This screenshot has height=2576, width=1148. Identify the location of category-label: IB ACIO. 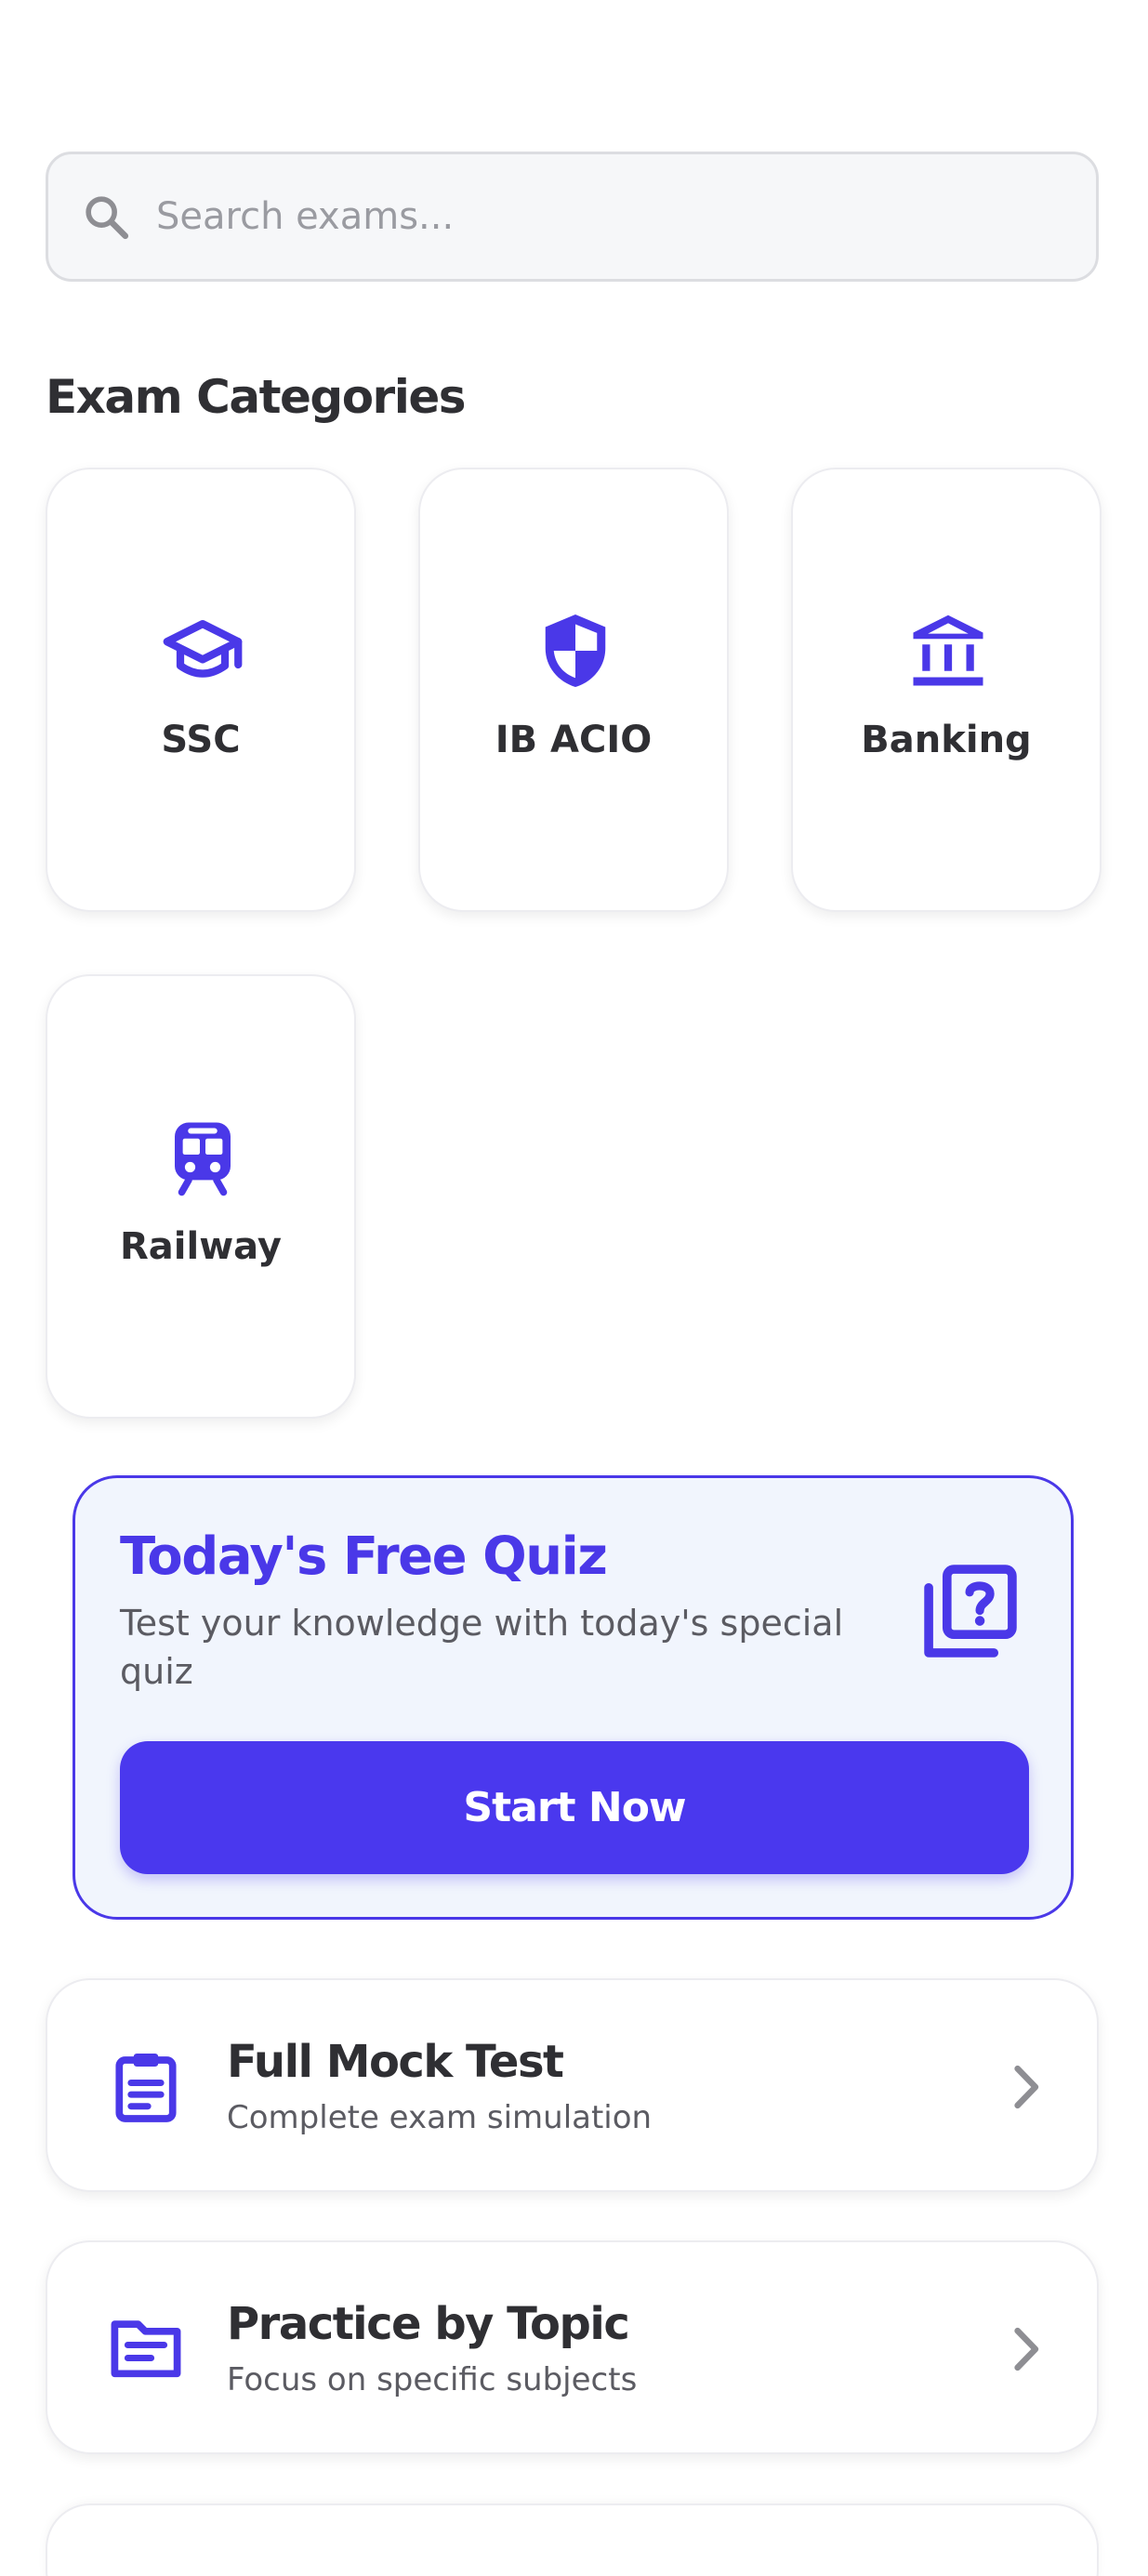
(574, 740).